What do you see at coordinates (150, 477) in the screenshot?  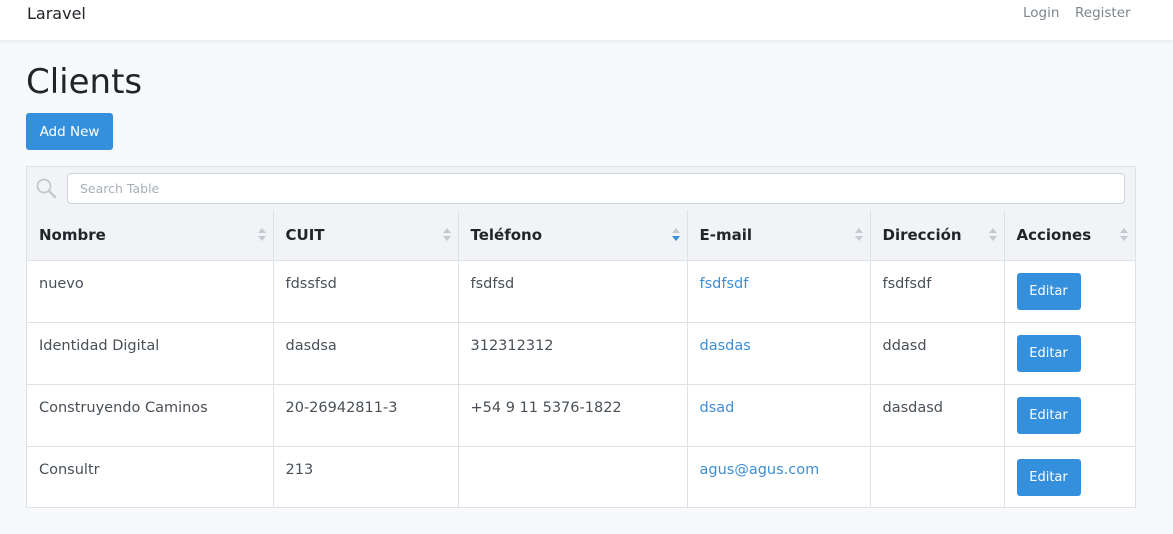 I see `cell-nombre: Consultr` at bounding box center [150, 477].